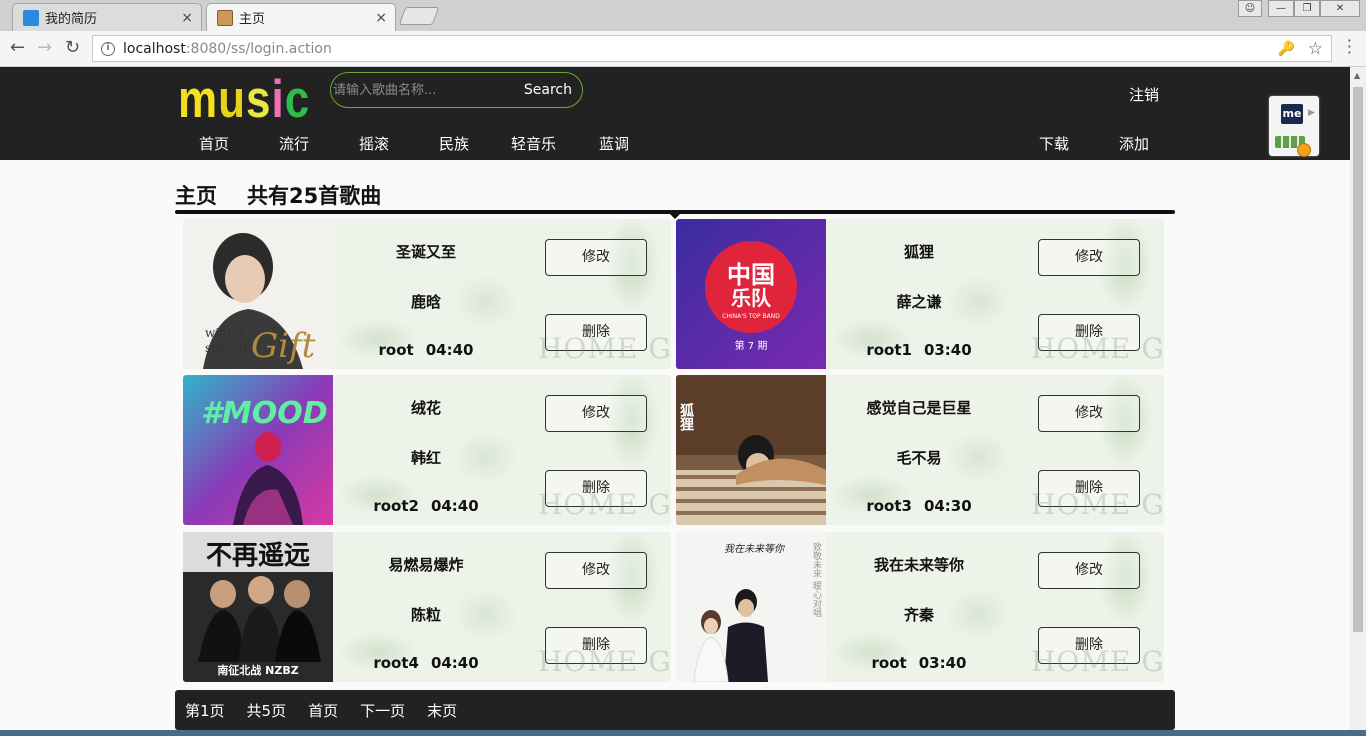  Describe the element at coordinates (751, 298) in the screenshot. I see `svg-text: 乐队` at that location.